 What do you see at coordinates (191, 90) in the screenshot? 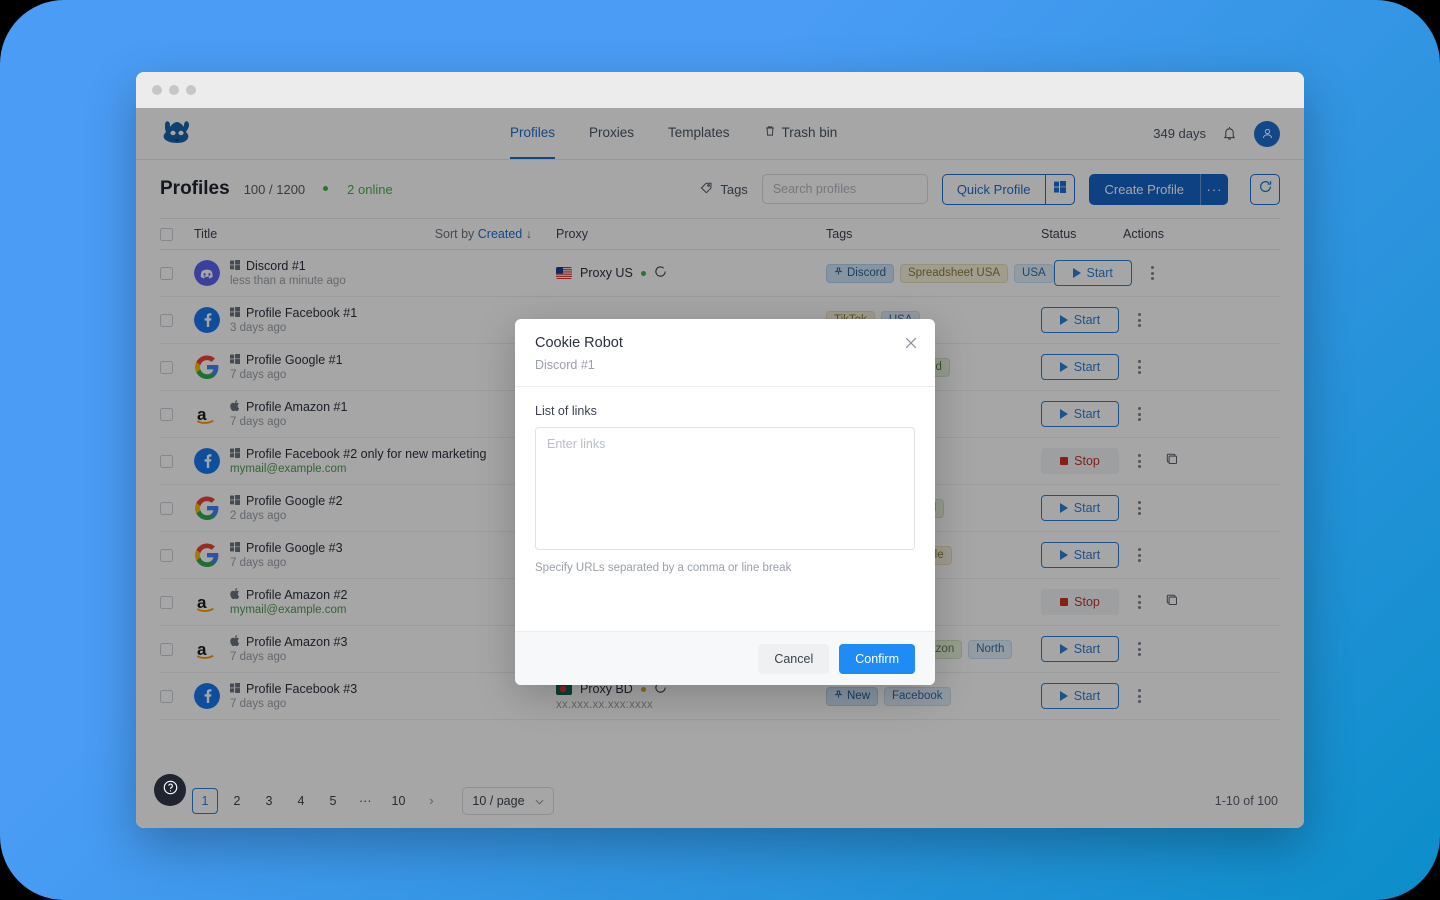
I see `window-maximize-dot` at bounding box center [191, 90].